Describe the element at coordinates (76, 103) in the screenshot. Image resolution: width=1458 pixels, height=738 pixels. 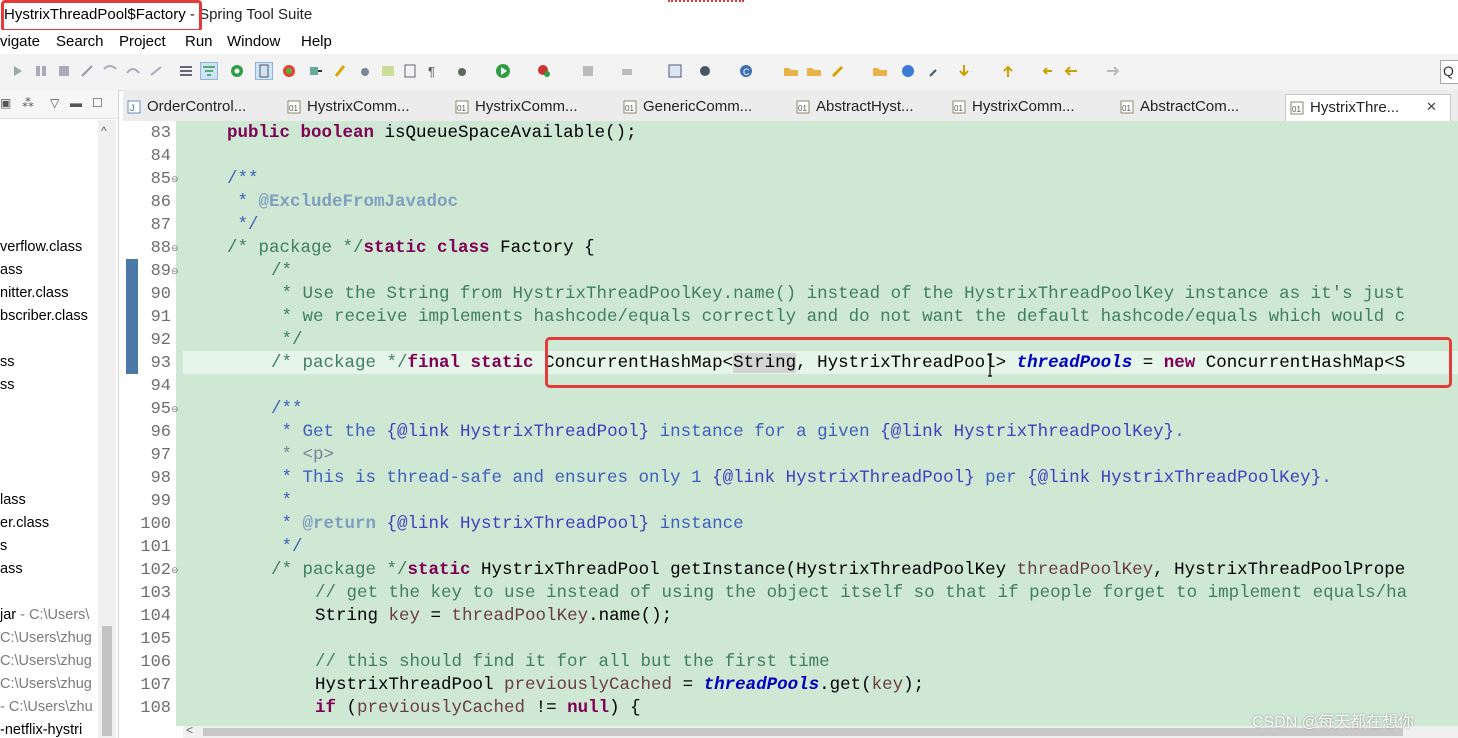
I see `minimize-icon: ▬` at that location.